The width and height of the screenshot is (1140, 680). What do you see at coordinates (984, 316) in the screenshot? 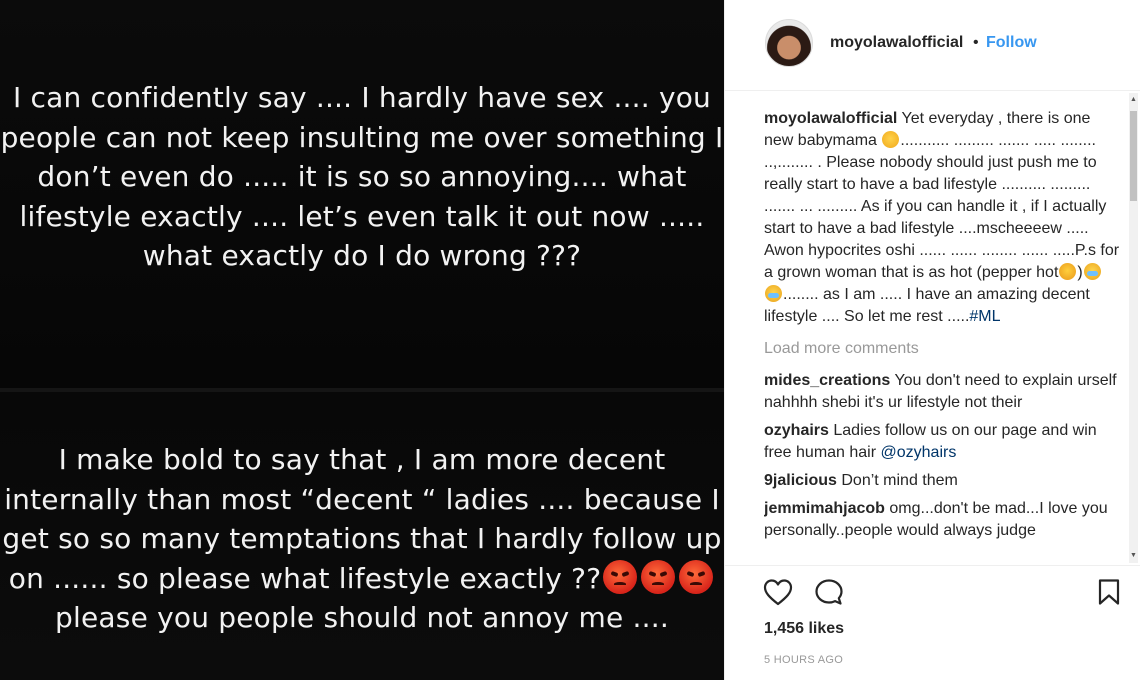
I see `hashtag-link: #ML` at bounding box center [984, 316].